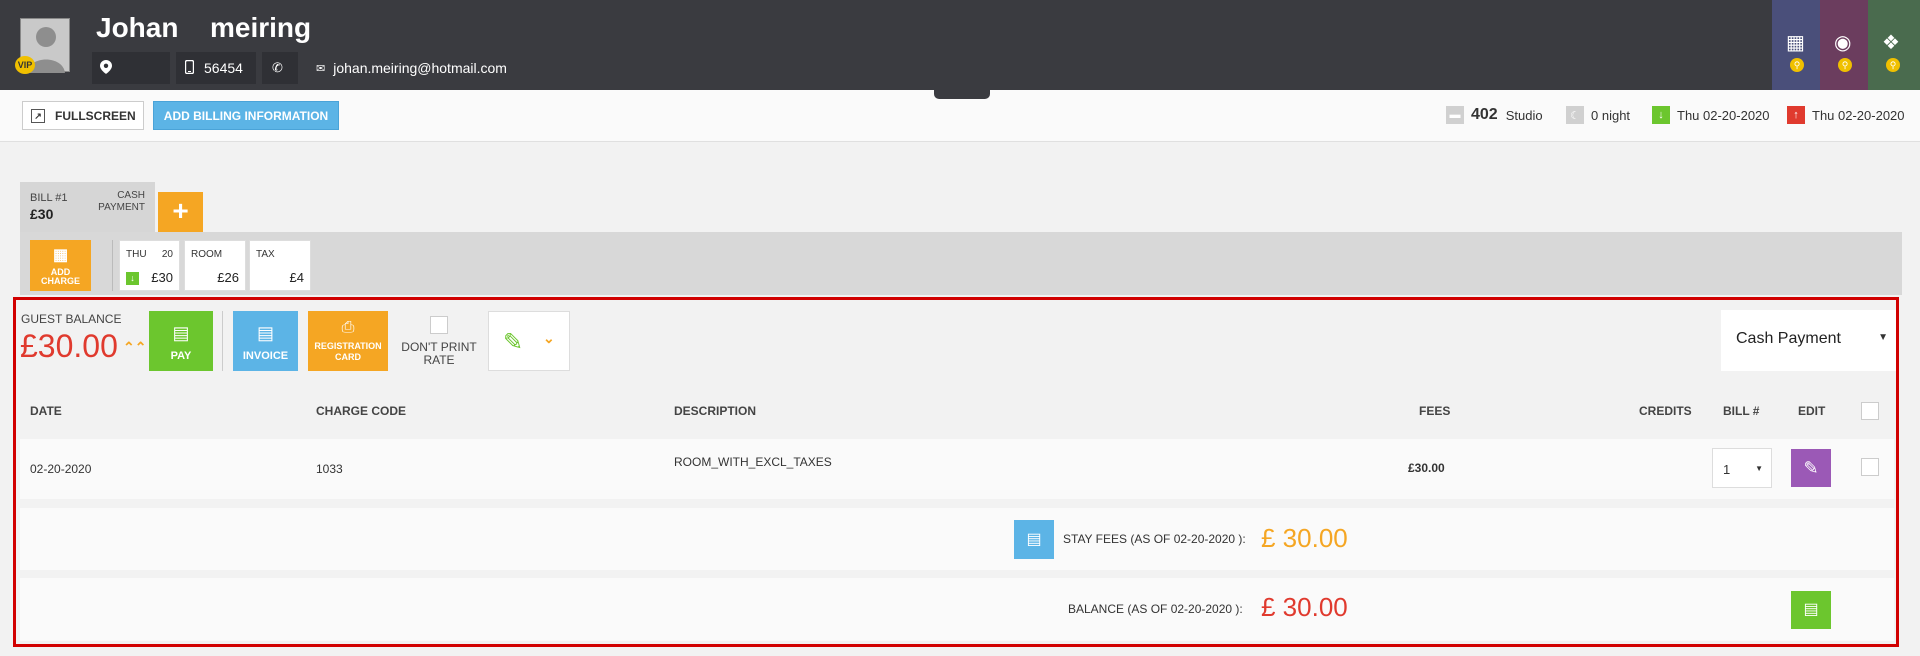 This screenshot has height=656, width=1920. What do you see at coordinates (513, 342) in the screenshot?
I see `signature-pen-icon: ✎` at bounding box center [513, 342].